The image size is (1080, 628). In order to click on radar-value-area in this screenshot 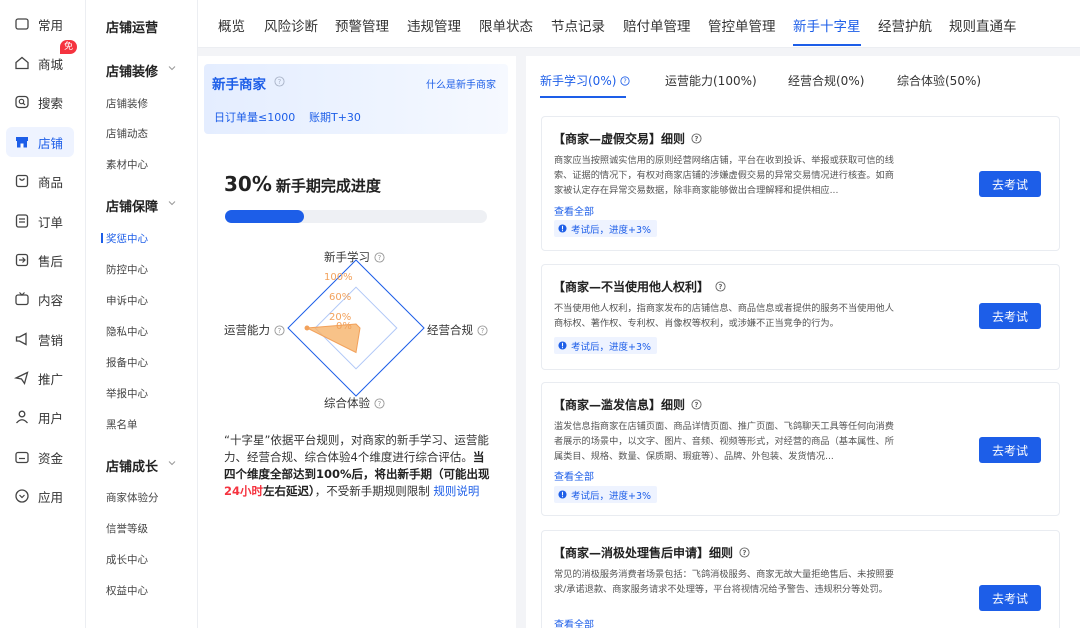, I will do `click(333, 338)`.